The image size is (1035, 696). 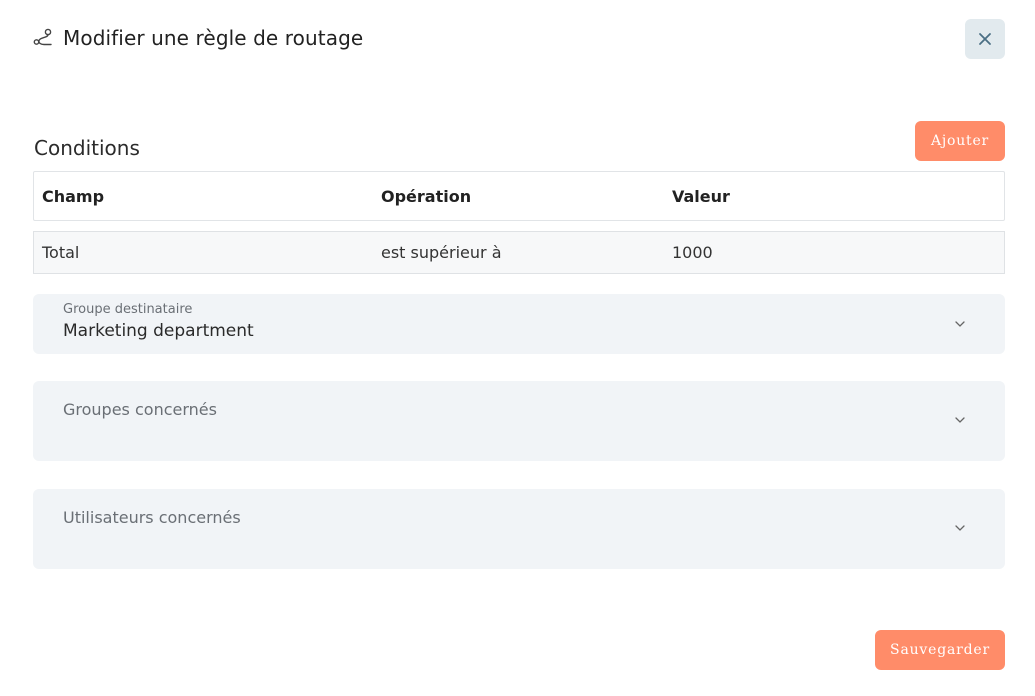 What do you see at coordinates (519, 324) in the screenshot?
I see `destination-group-select: Groupe destinataire Marketing department` at bounding box center [519, 324].